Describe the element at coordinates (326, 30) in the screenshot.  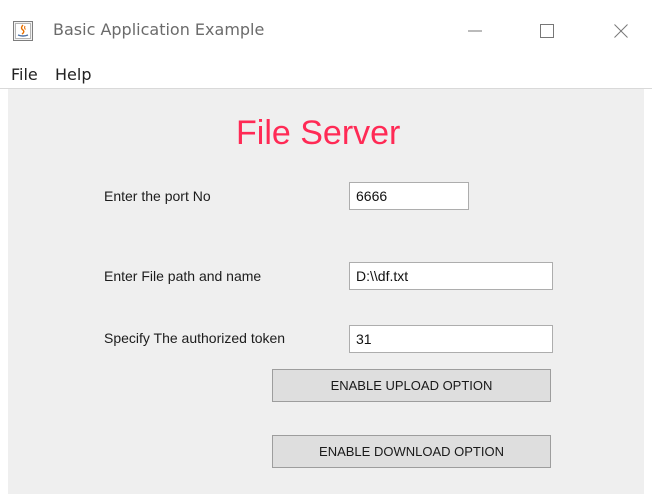
I see `title-bar: Basic Application Example` at that location.